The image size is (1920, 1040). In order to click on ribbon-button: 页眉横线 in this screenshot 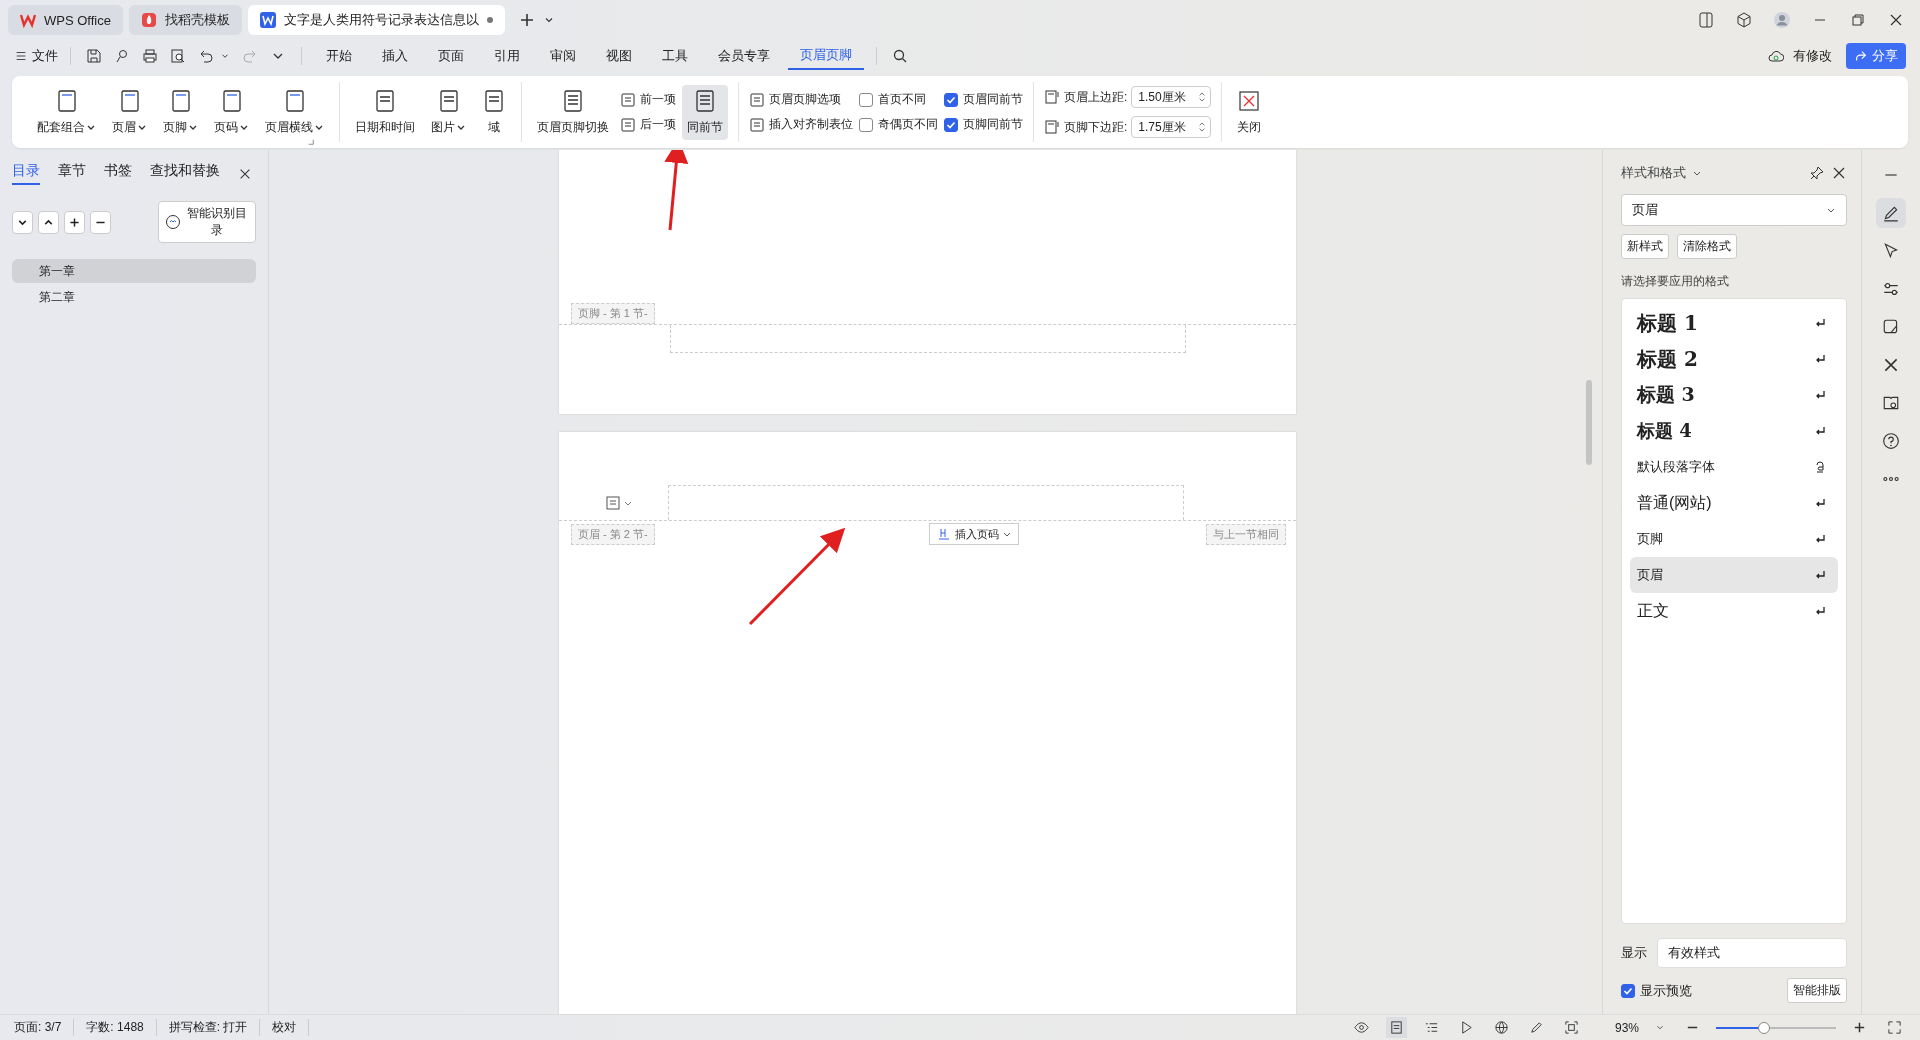, I will do `click(294, 112)`.